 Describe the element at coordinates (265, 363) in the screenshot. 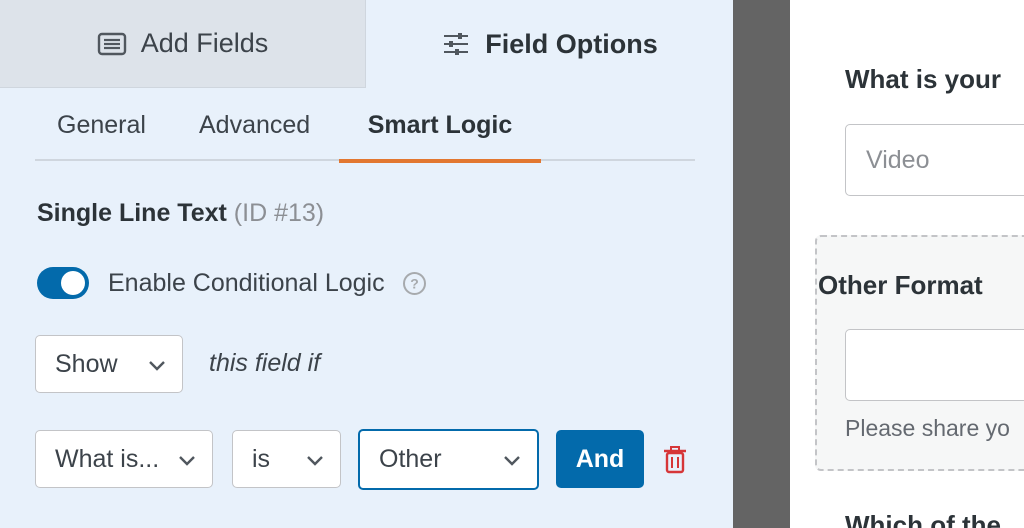

I see `action-suffix: this field if` at that location.